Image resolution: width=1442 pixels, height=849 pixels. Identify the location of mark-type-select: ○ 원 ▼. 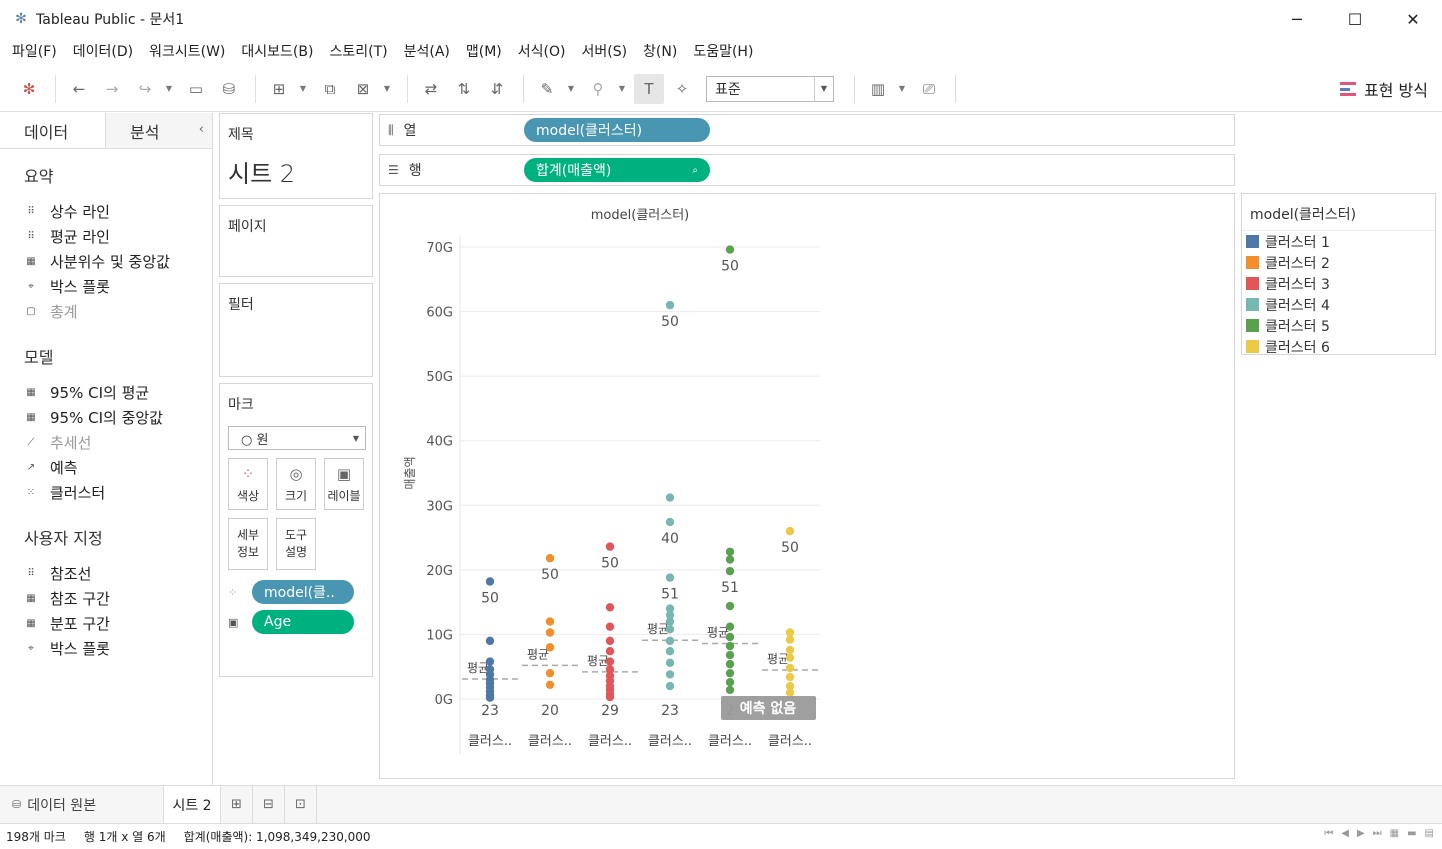
(297, 438).